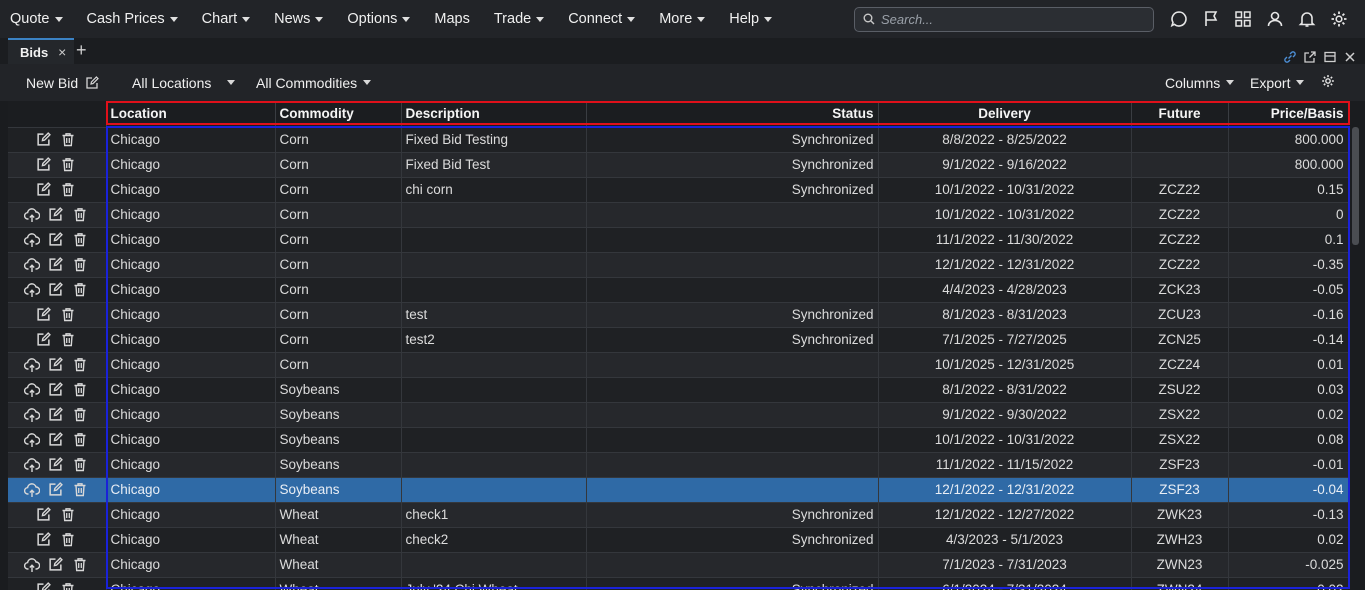  I want to click on add-tab-button: +, so click(81, 50).